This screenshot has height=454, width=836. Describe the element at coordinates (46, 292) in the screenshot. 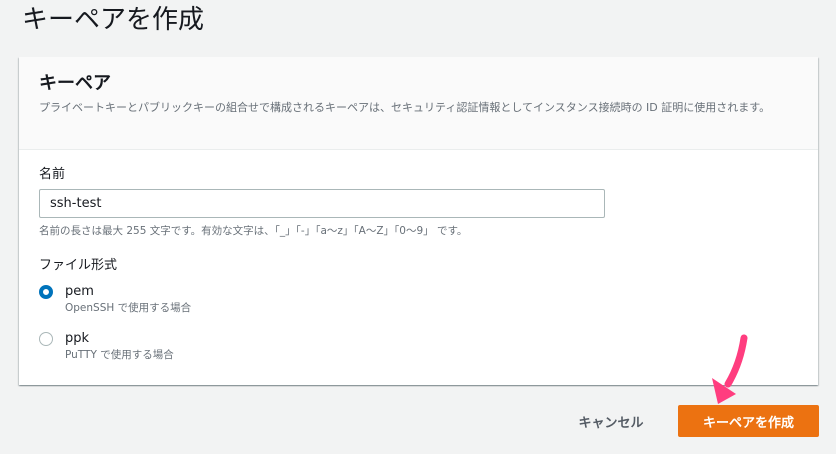

I see `radio-selected-icon` at that location.